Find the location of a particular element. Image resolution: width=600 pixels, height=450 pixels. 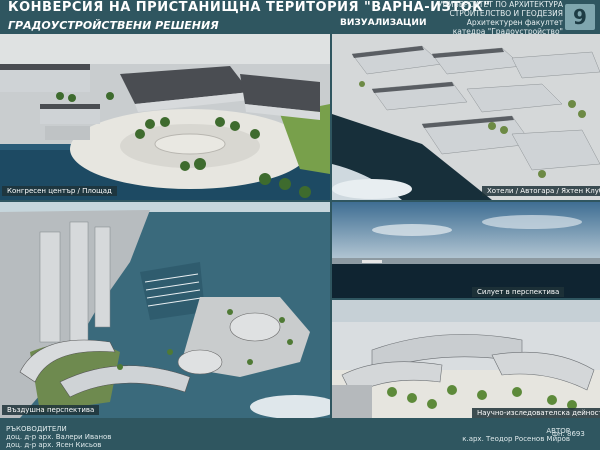

research-render is located at coordinates (466, 359).